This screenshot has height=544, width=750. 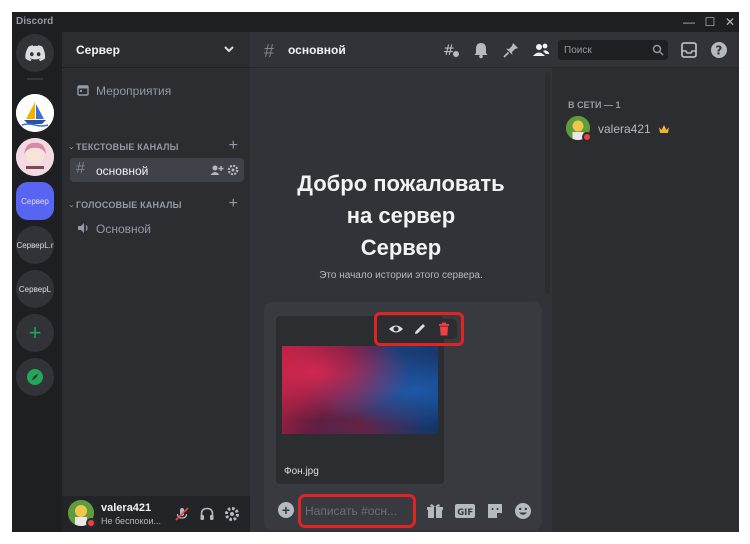 What do you see at coordinates (689, 22) in the screenshot?
I see `minimize-icon: —` at bounding box center [689, 22].